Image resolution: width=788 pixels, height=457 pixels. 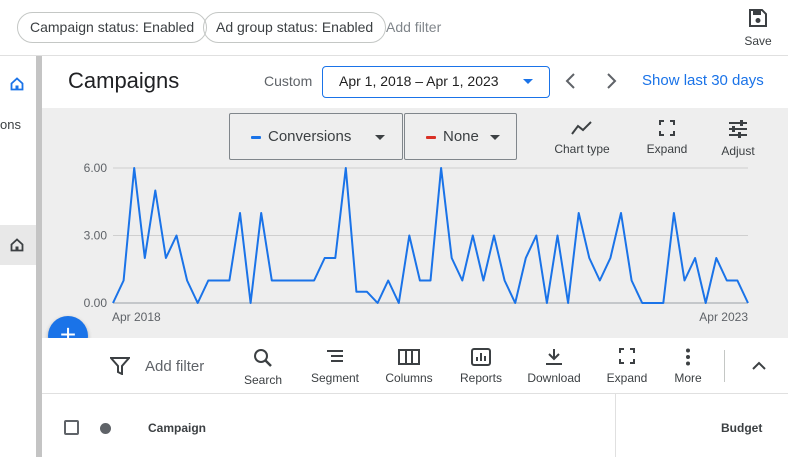 I want to click on more-label: More, so click(x=688, y=378).